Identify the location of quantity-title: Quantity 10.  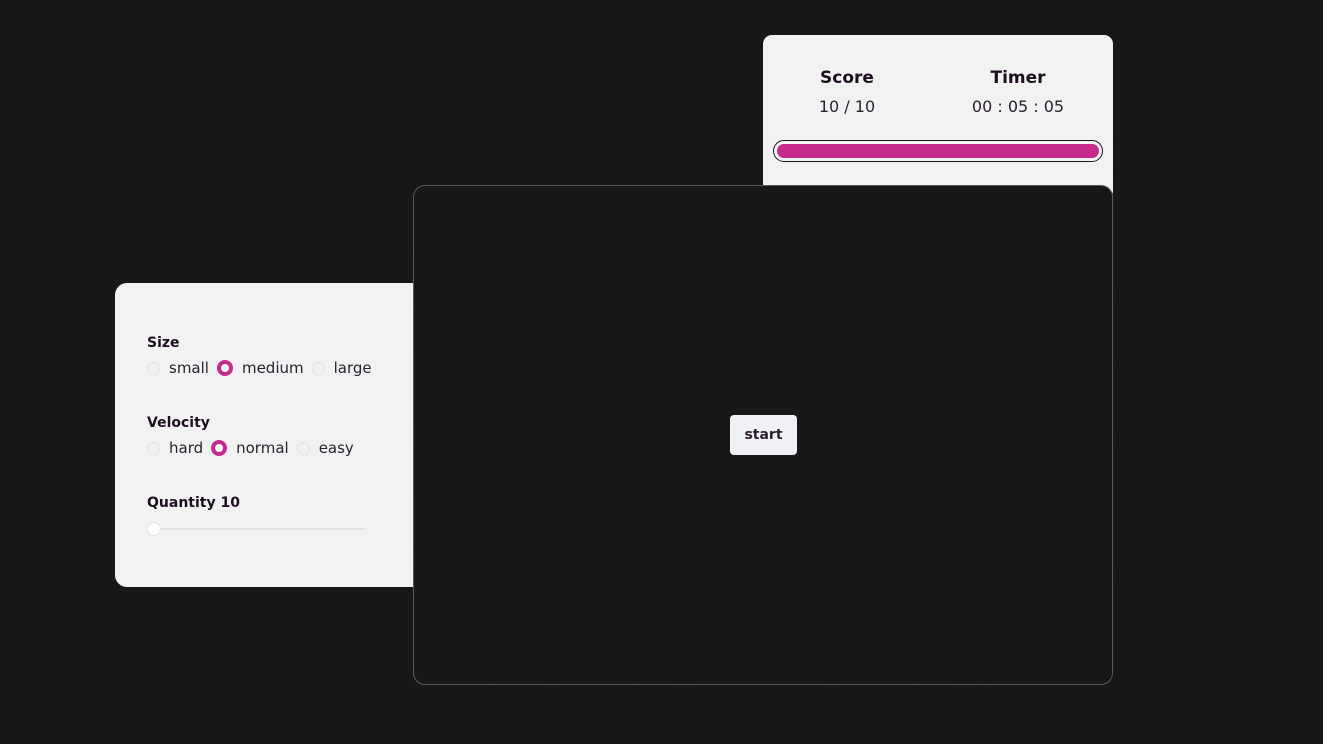
(193, 503).